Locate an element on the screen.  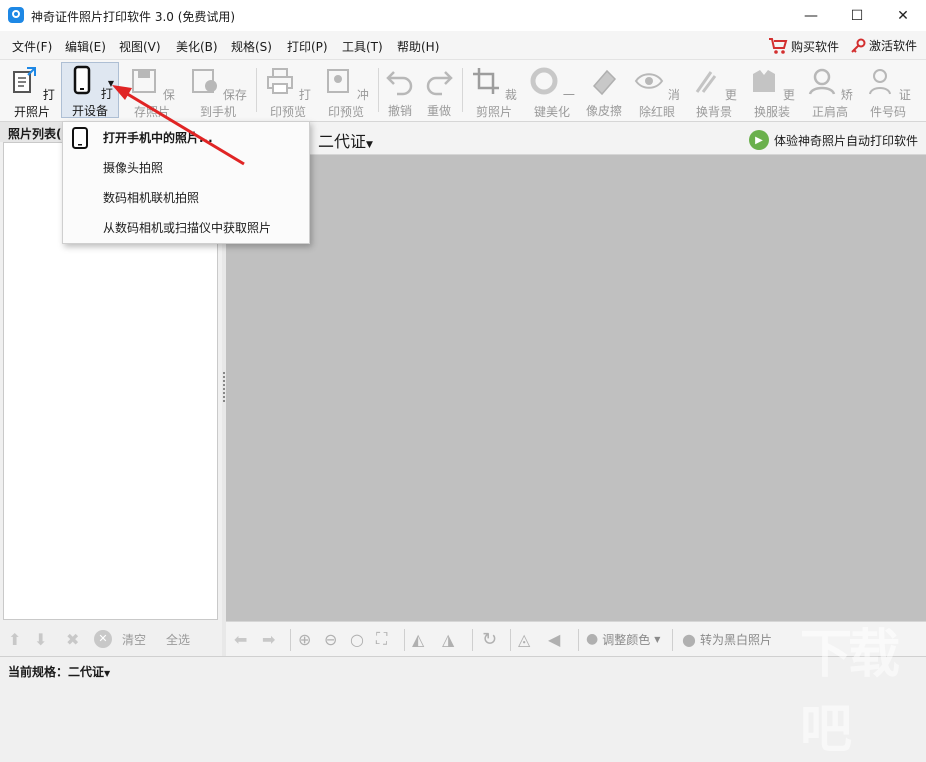
remove-icon: ✕ is located at coordinates (103, 639).